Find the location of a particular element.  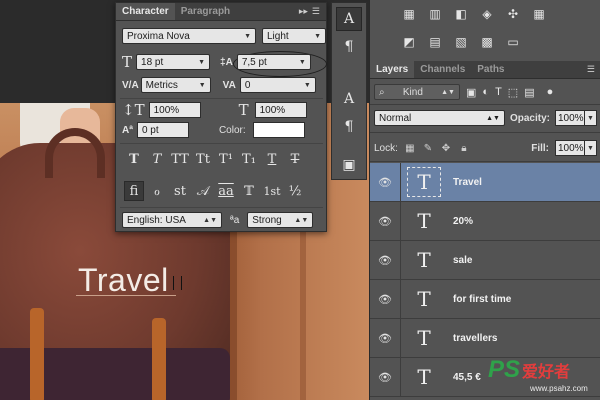

small-caps-button: Tt is located at coordinates (203, 159).